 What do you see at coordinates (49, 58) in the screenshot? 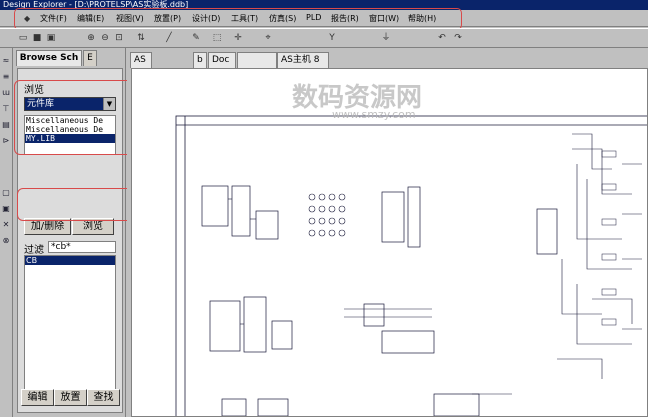
I see `tab-browse-sch: Browse Sch` at bounding box center [49, 58].